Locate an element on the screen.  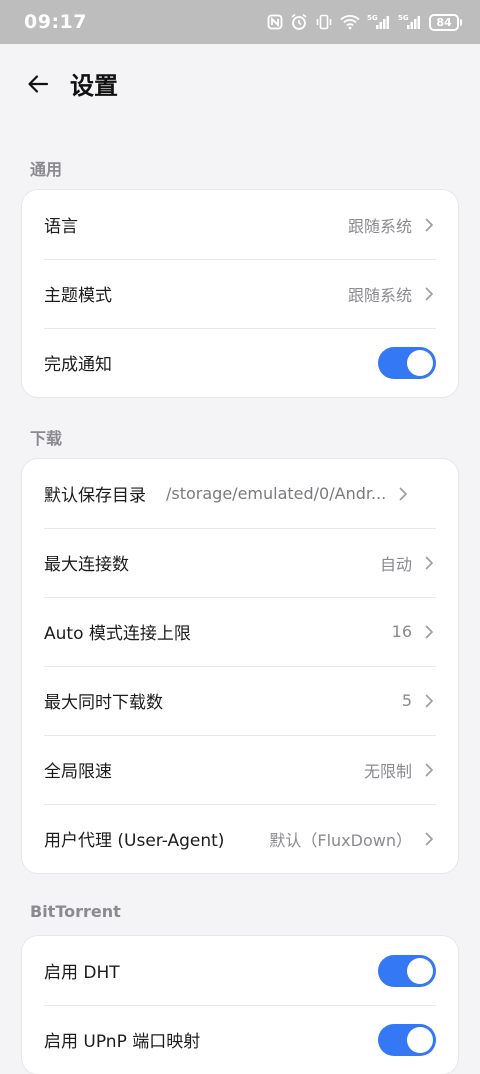
status-icons: 5G 5G 84 is located at coordinates (364, 22).